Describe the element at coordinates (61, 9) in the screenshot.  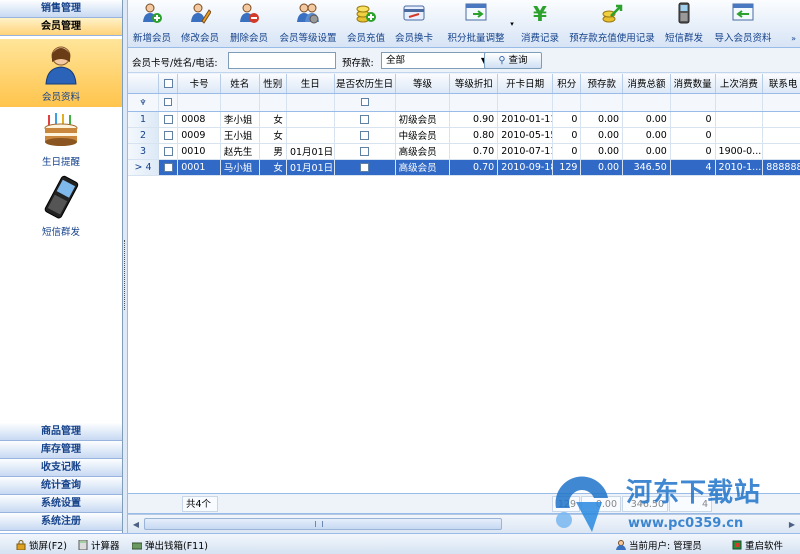
I see `nav-sales: 销售管理` at that location.